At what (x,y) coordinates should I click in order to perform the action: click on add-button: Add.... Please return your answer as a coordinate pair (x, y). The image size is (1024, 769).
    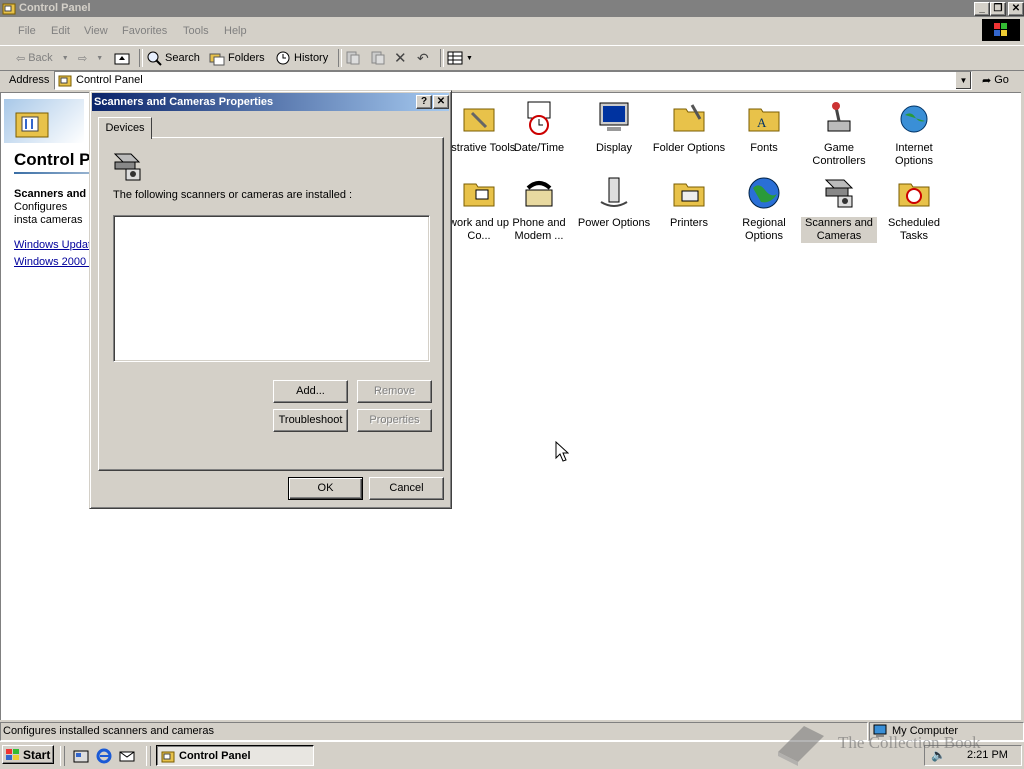
    Looking at the image, I should click on (310, 391).